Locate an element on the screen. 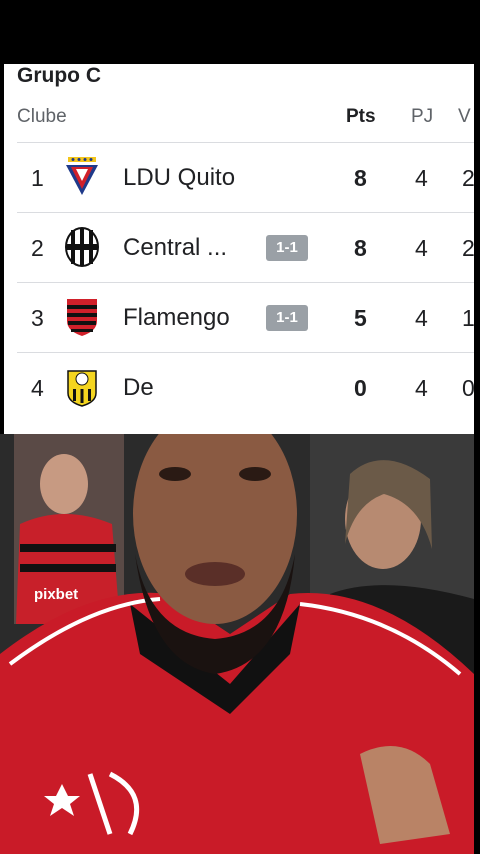  deportivo-tachira-crest-icon is located at coordinates (82, 388).